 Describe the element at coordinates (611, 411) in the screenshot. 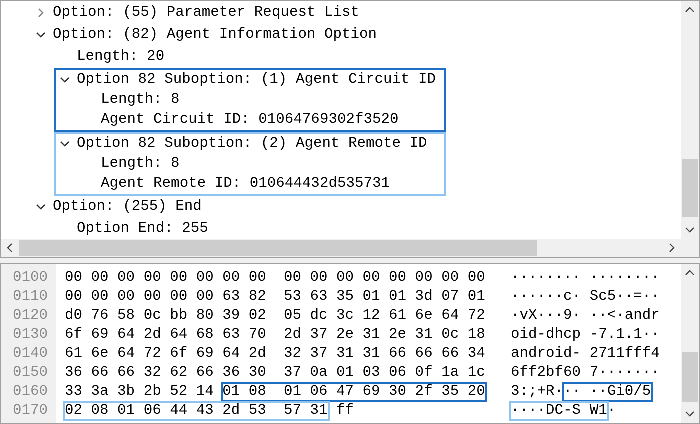

I see `ascii-text: ·` at that location.